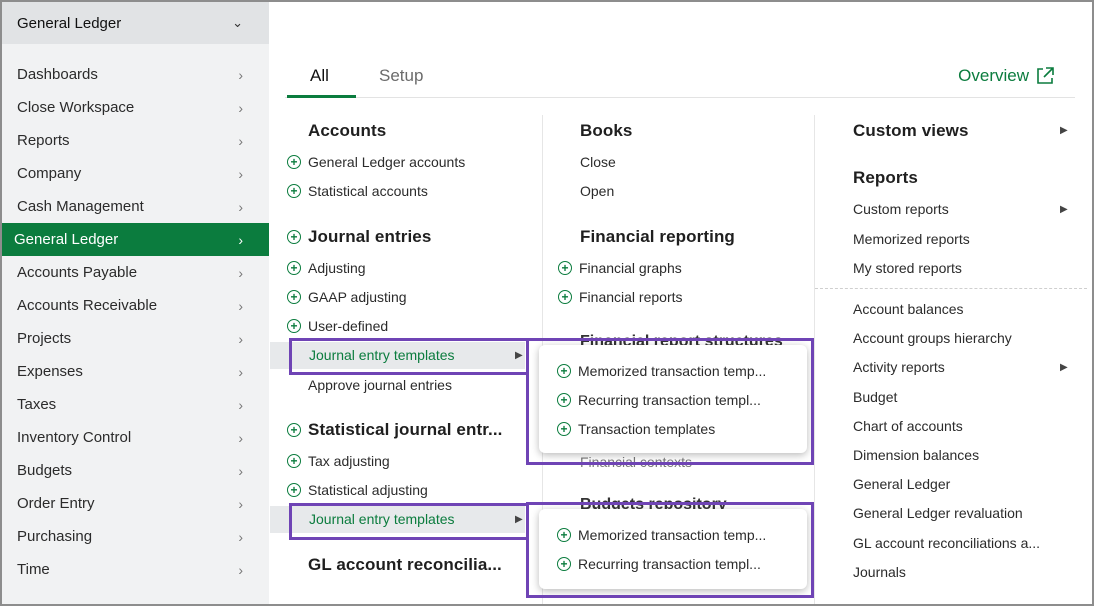 The width and height of the screenshot is (1094, 606). What do you see at coordinates (657, 236) in the screenshot?
I see `section-title-financial-reporting: Financial reporting` at bounding box center [657, 236].